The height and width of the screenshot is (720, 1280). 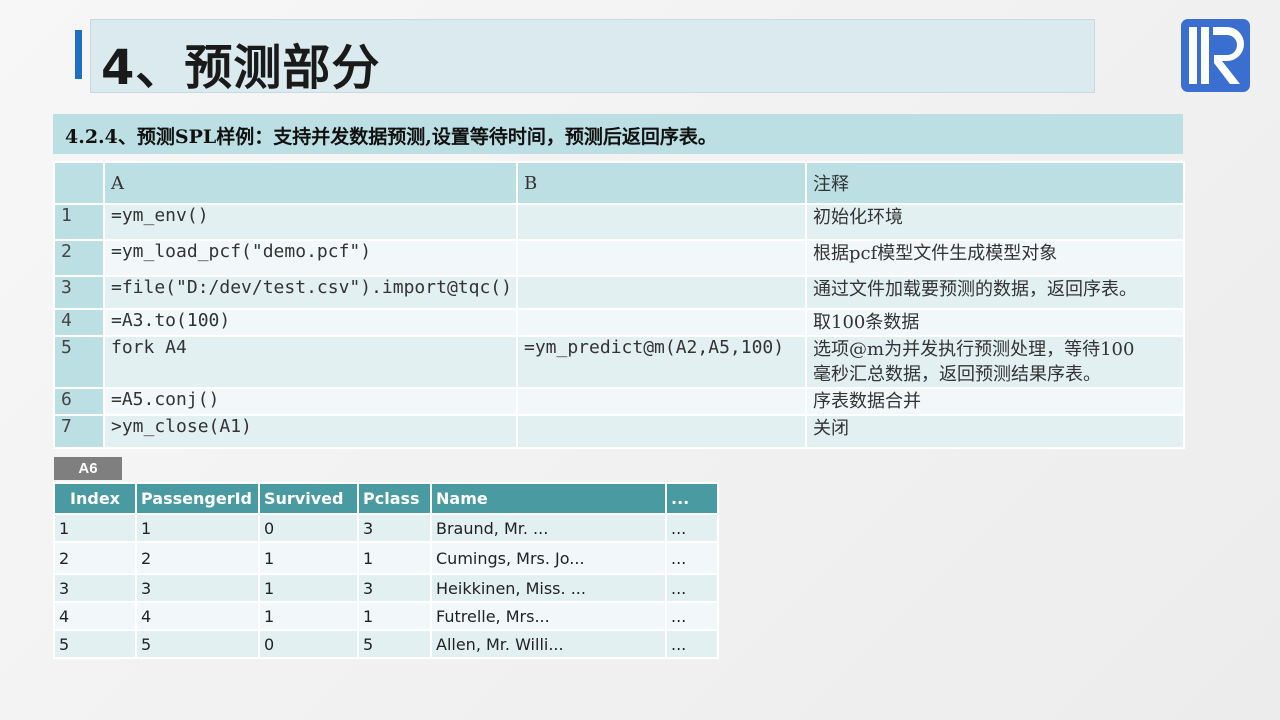 I want to click on row-number: 2, so click(x=79, y=258).